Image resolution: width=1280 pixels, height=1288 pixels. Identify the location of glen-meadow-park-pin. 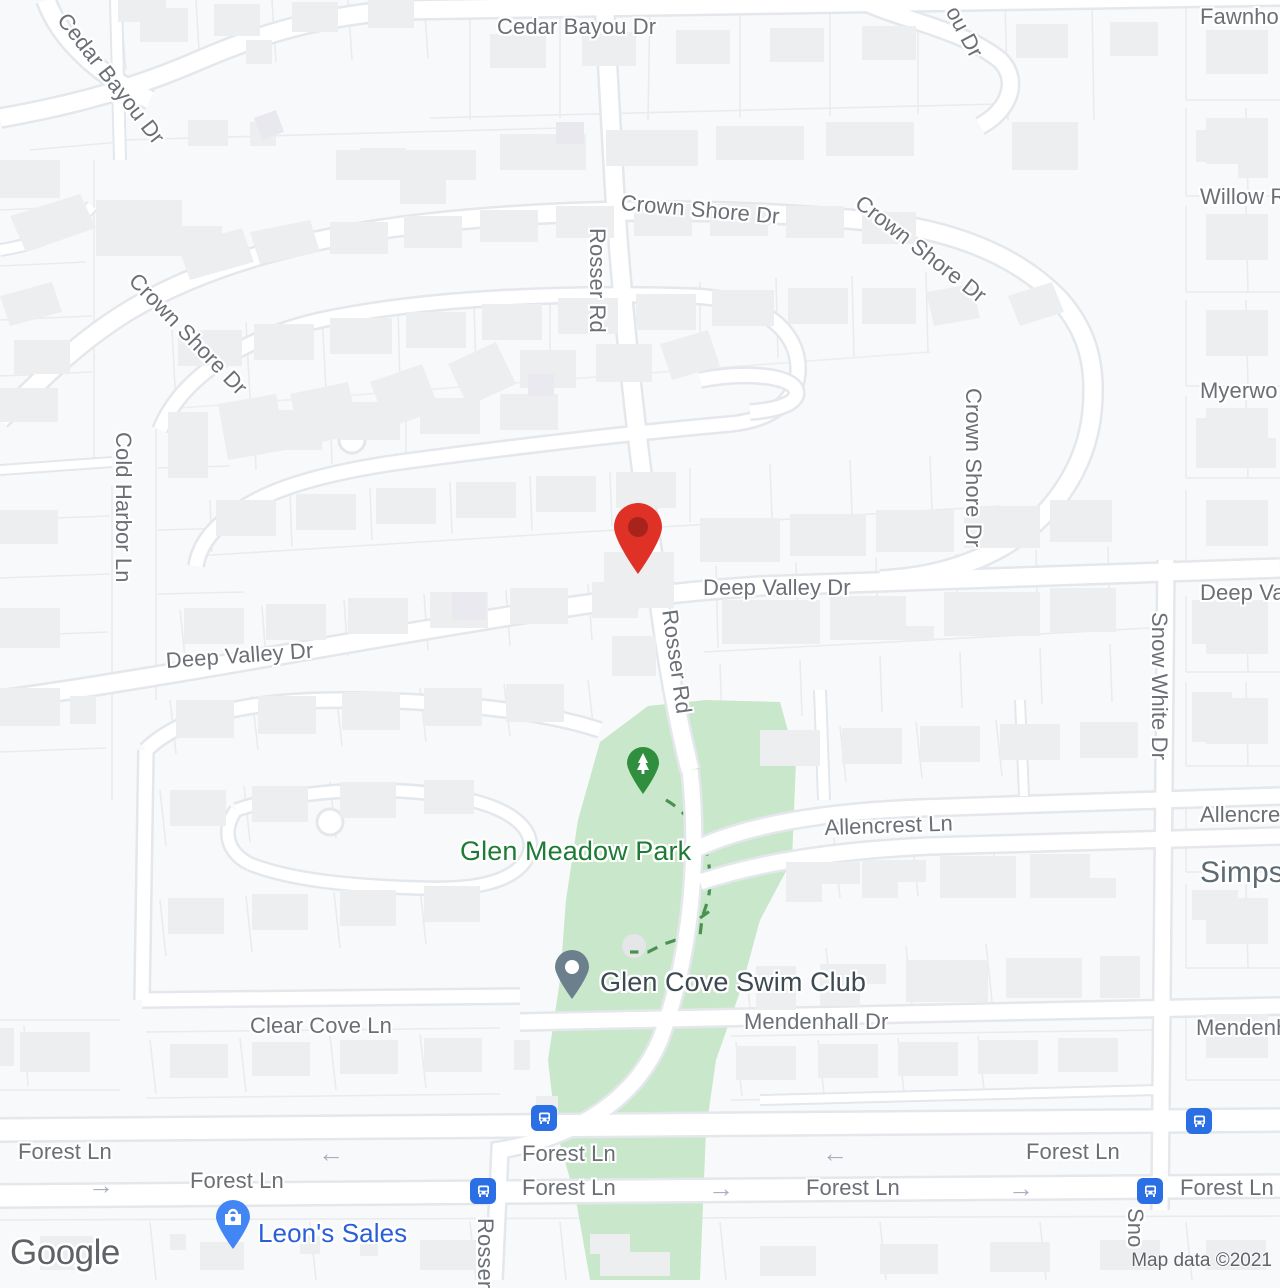
(643, 771).